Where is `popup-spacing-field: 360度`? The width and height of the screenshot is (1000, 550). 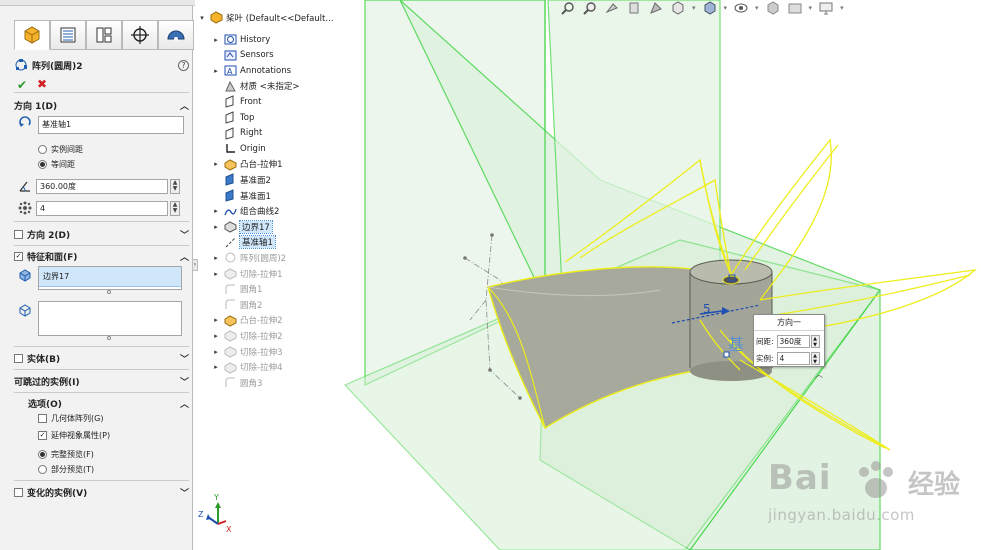 popup-spacing-field: 360度 is located at coordinates (793, 341).